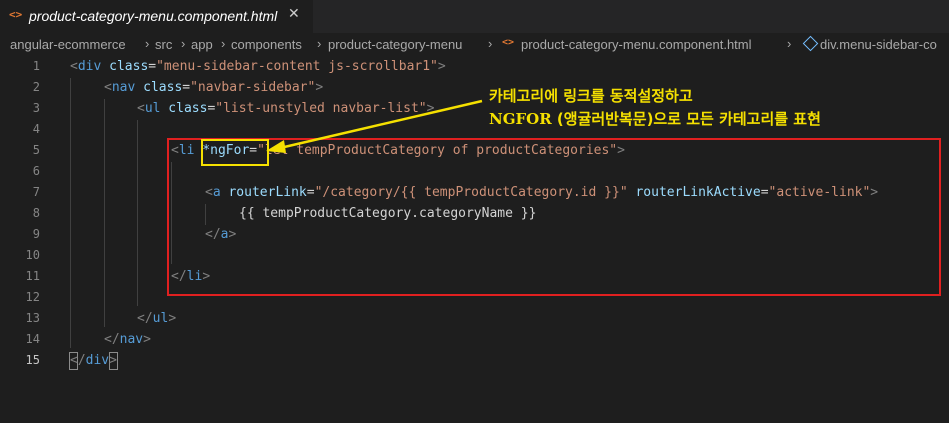  What do you see at coordinates (810, 43) in the screenshot?
I see `cube-icon` at bounding box center [810, 43].